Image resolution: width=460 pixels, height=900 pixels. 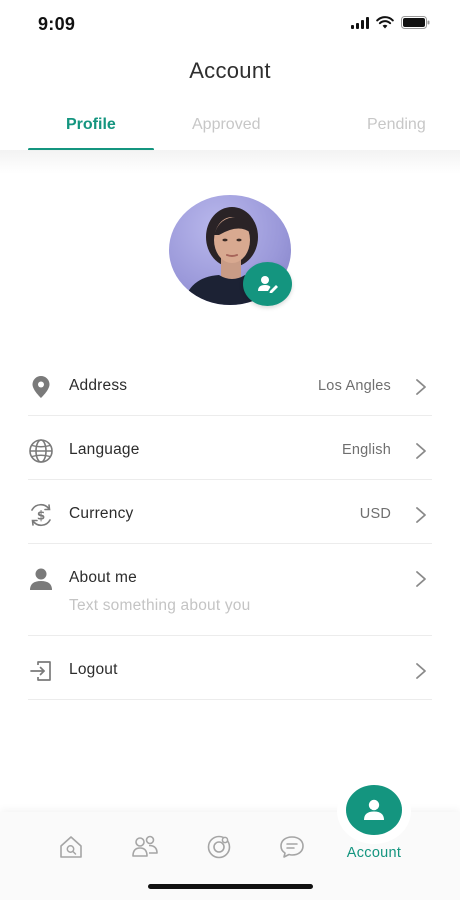 What do you see at coordinates (354, 386) in the screenshot?
I see `menu-item-value: Los Angles` at bounding box center [354, 386].